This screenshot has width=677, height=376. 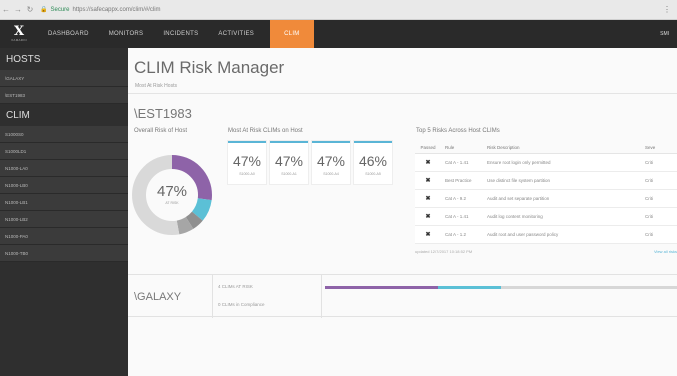 What do you see at coordinates (6, 9) in the screenshot?
I see `back-icon: ←` at bounding box center [6, 9].